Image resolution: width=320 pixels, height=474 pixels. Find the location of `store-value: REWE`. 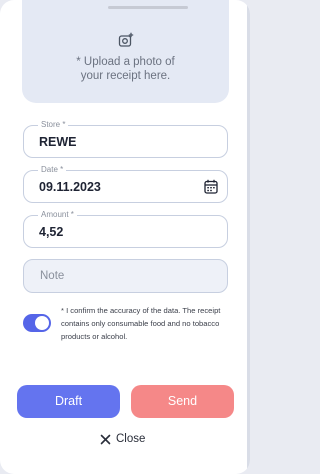

store-value: REWE is located at coordinates (58, 142).